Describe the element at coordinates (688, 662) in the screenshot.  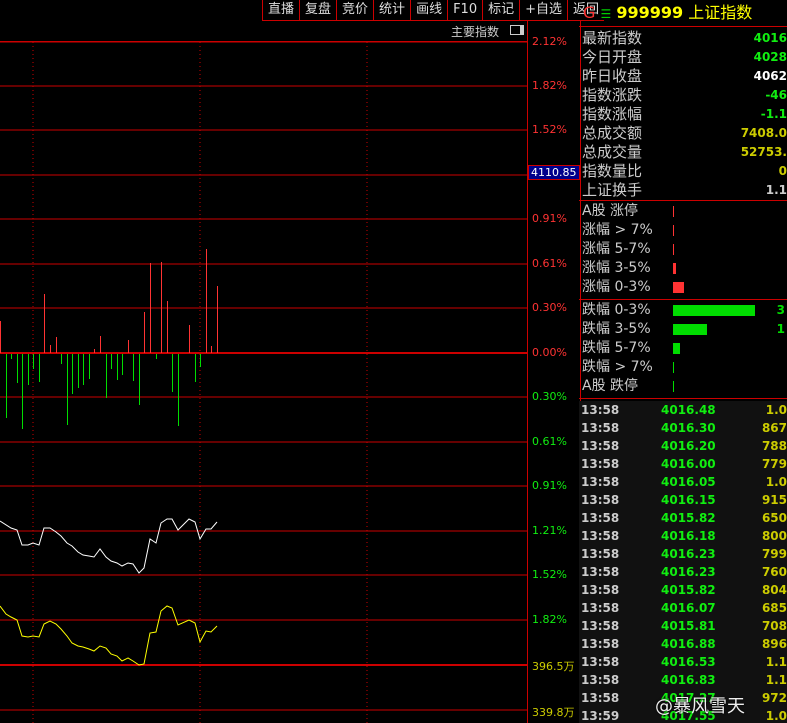
I see `tick-price: 4016.53` at that location.